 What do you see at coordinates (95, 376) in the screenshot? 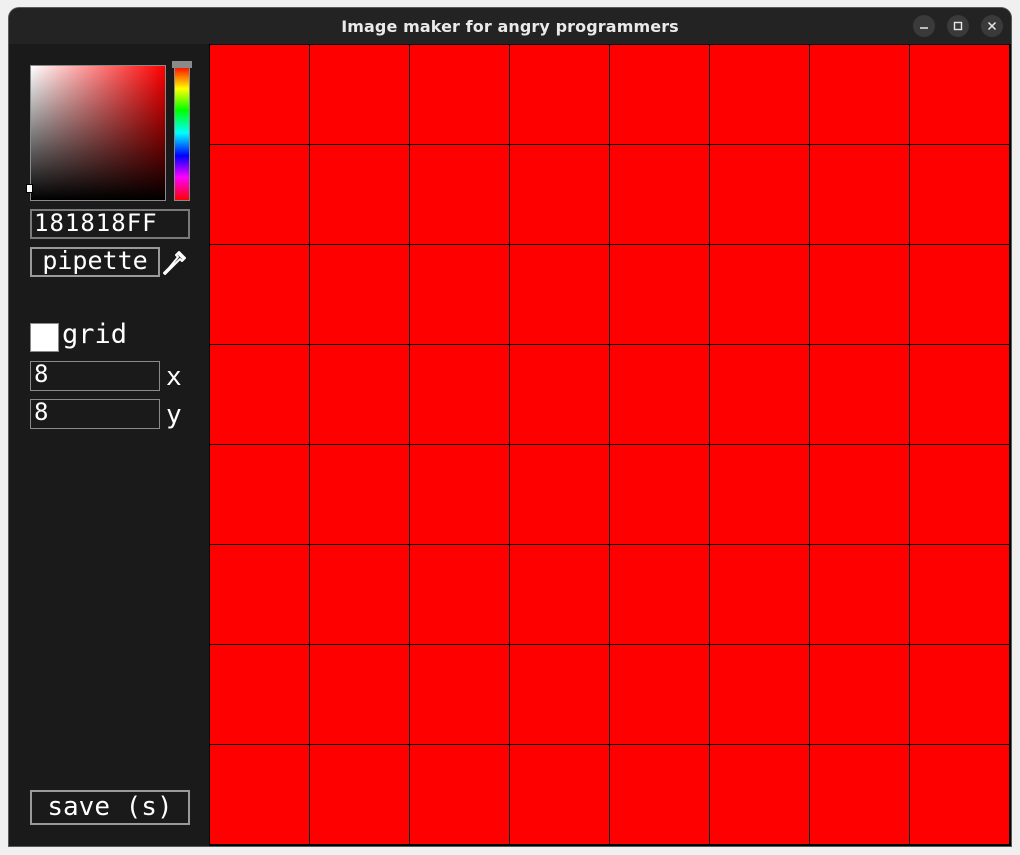
I see `grid-x-input: 8` at bounding box center [95, 376].